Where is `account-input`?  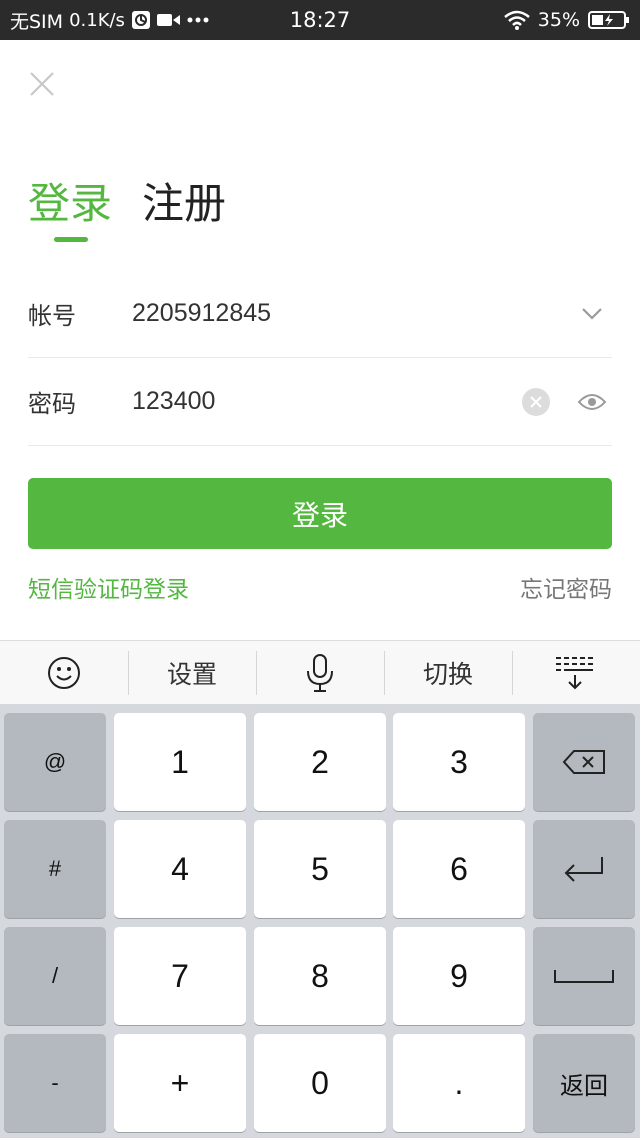 account-input is located at coordinates (344, 313).